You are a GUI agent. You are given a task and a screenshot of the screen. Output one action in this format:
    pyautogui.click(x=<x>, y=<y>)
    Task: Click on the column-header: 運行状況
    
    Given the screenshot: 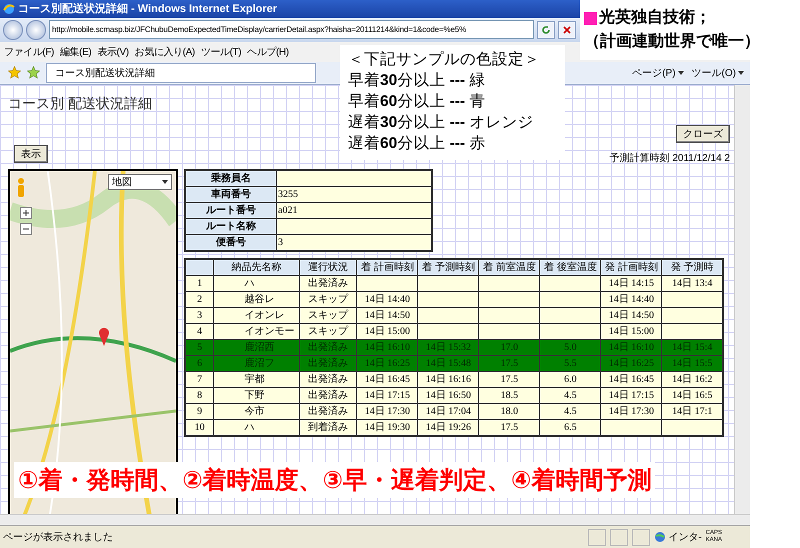 What is the action you would take?
    pyautogui.click(x=328, y=267)
    